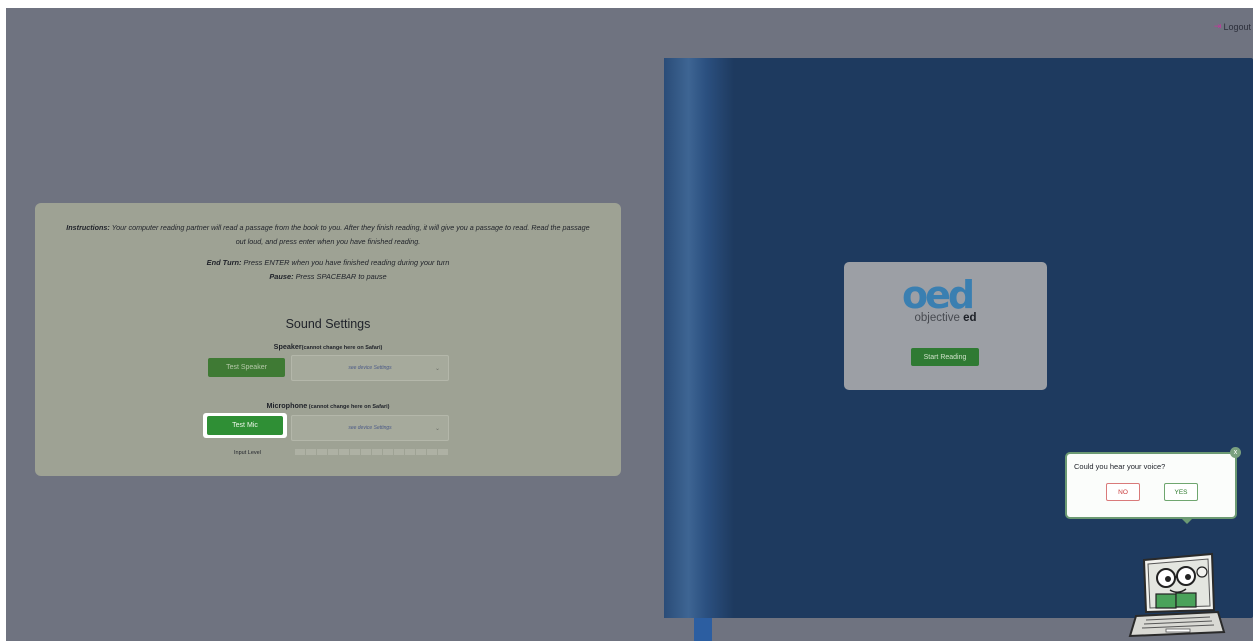  Describe the element at coordinates (938, 295) in the screenshot. I see `oed-logo: oed` at that location.